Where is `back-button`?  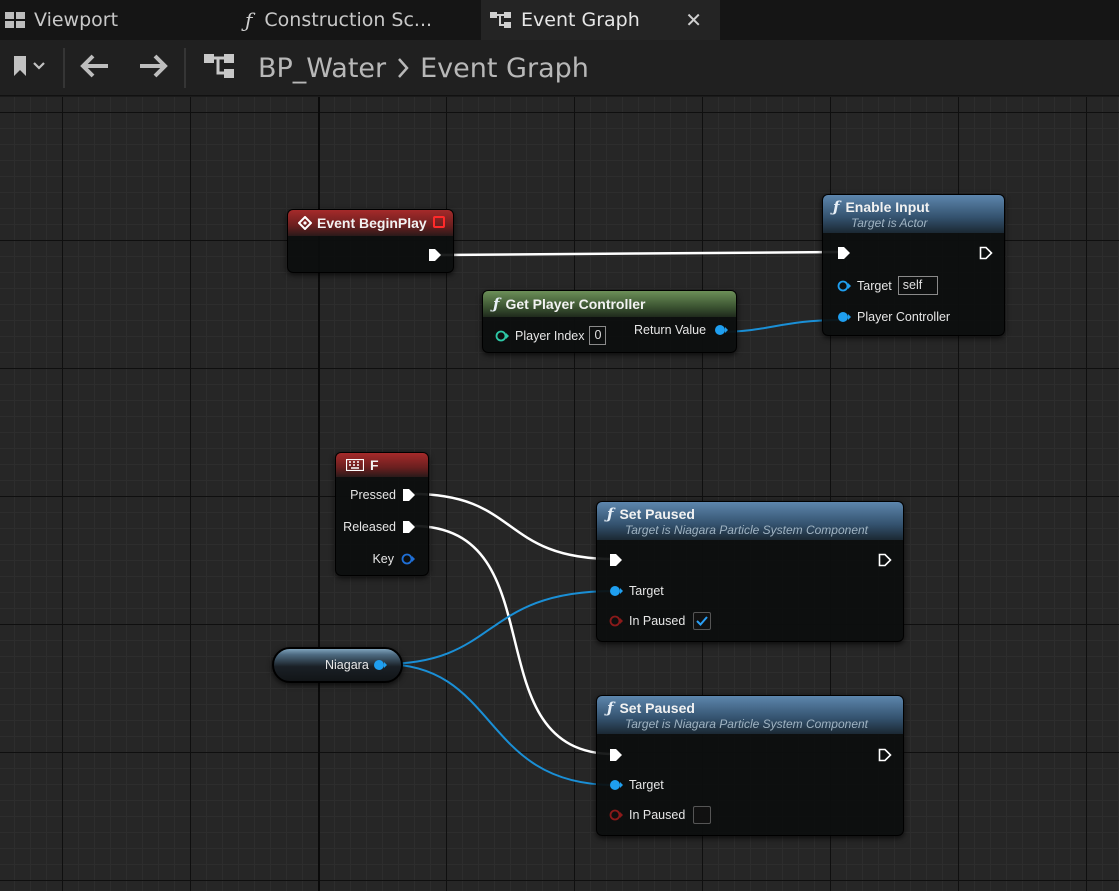
back-button is located at coordinates (95, 68).